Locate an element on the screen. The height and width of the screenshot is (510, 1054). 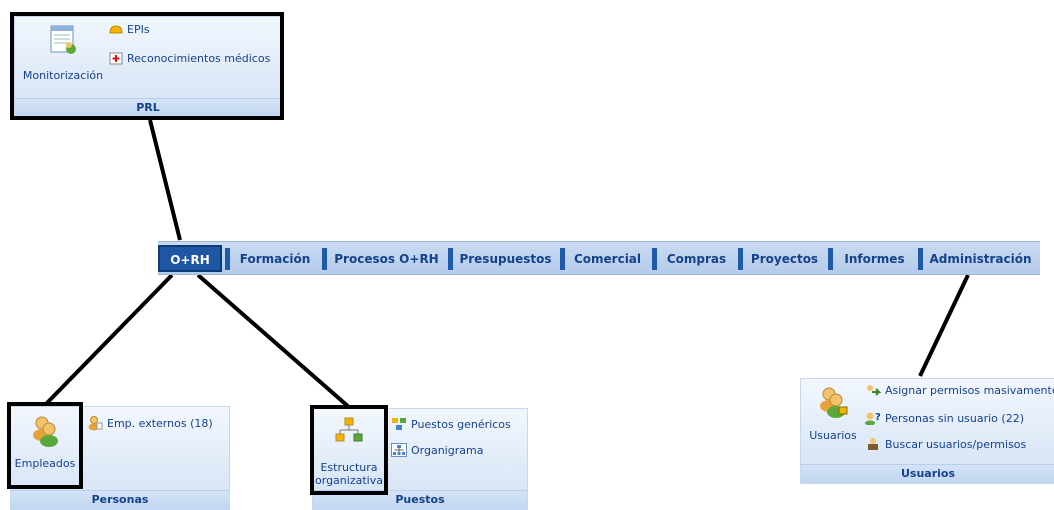
buscar-usuarios-button: Buscar usuarios/permisos is located at coordinates (945, 444).